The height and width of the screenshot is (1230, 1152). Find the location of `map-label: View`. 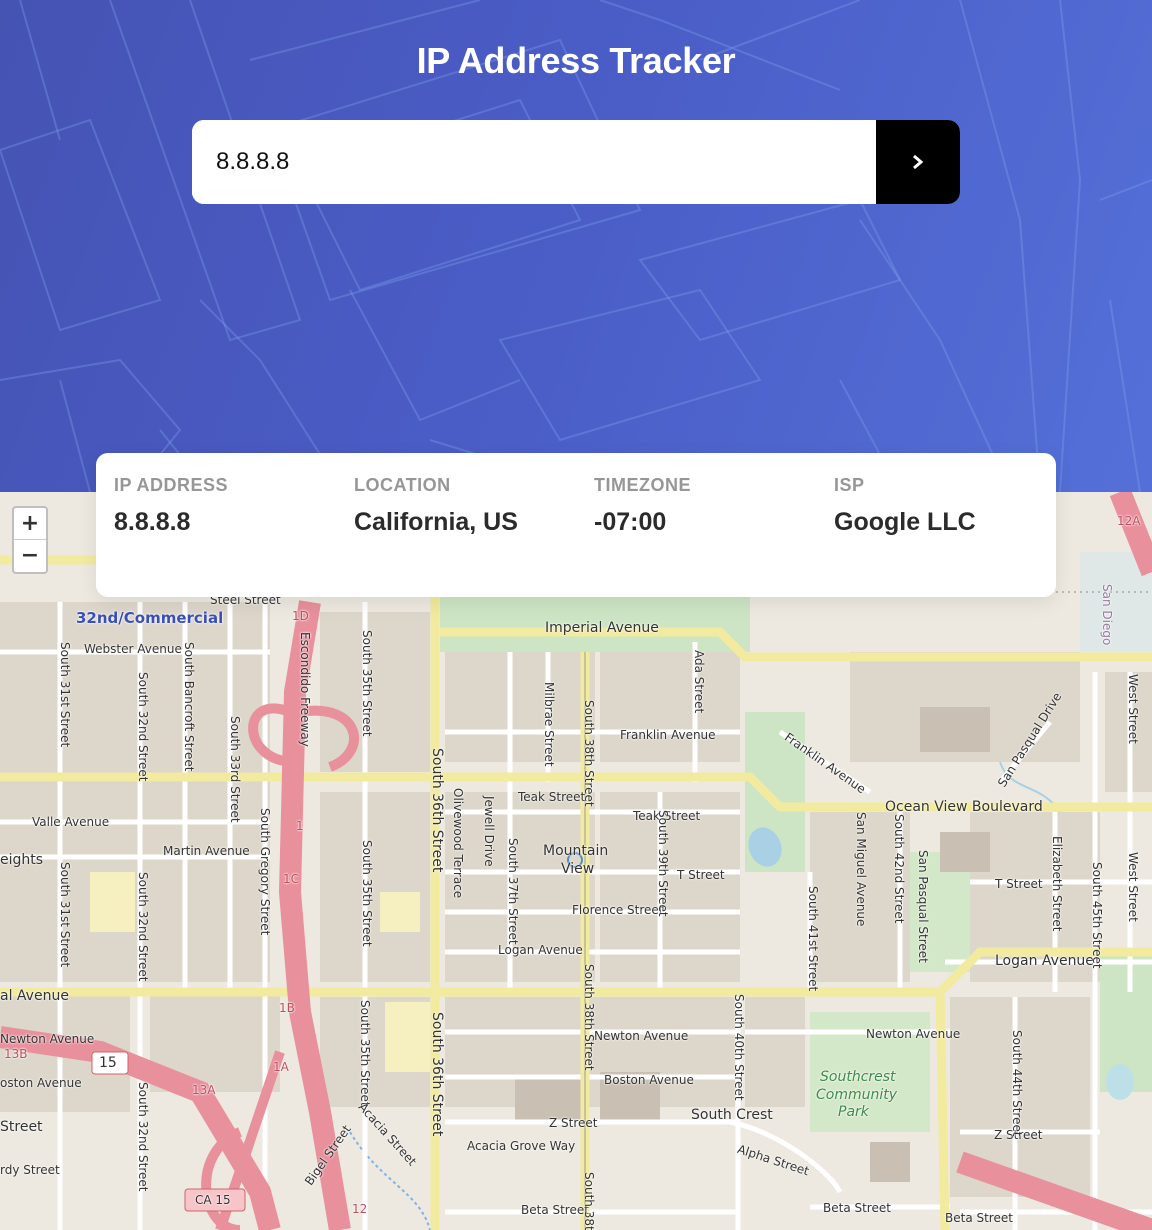

map-label: View is located at coordinates (578, 869).